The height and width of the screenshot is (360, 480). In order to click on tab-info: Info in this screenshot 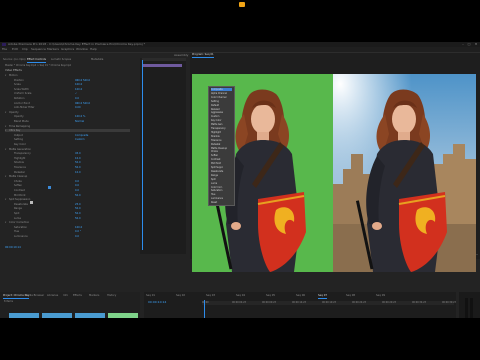, I will do `click(65, 296)`.